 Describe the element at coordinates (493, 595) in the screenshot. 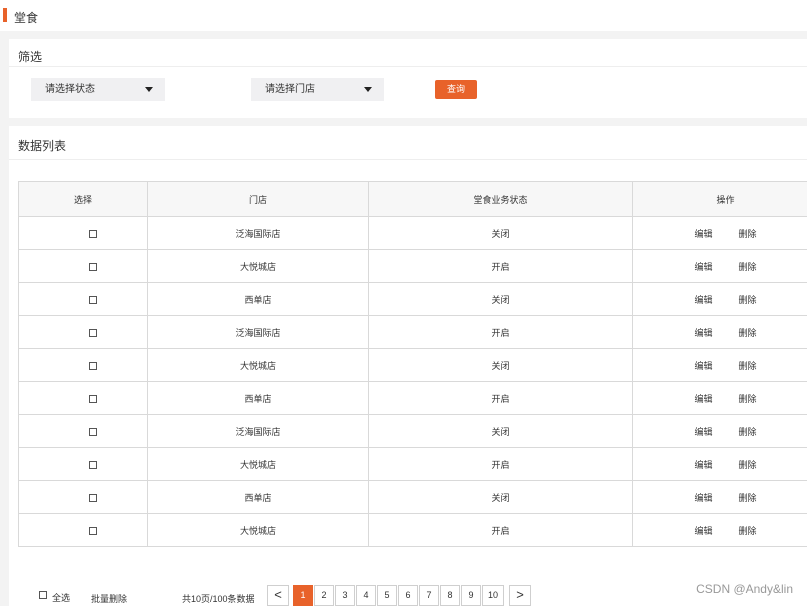

I see `page-button-10: 10` at that location.